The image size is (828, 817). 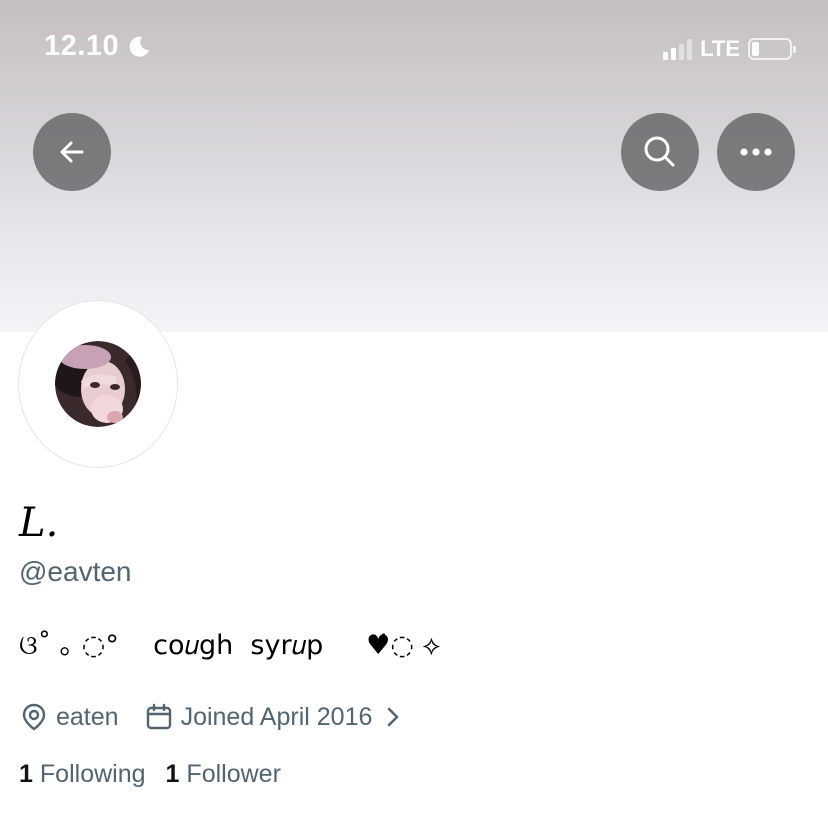 I want to click on location-pin-icon, so click(x=34, y=717).